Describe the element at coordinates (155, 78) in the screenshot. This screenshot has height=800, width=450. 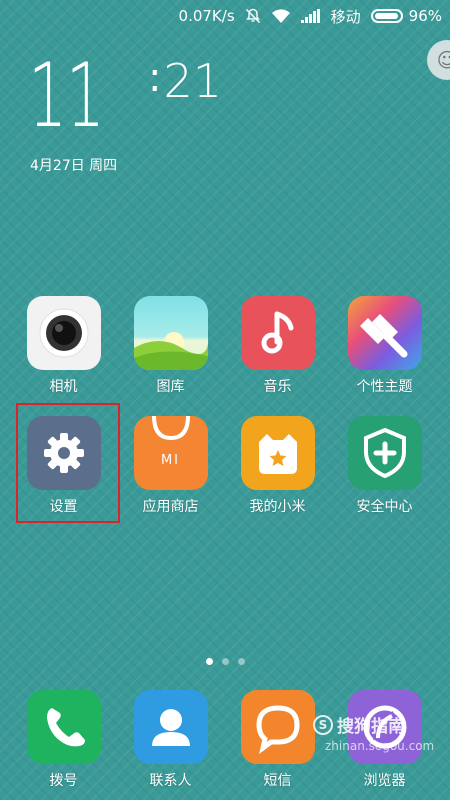
I see `clock-colon: :` at that location.